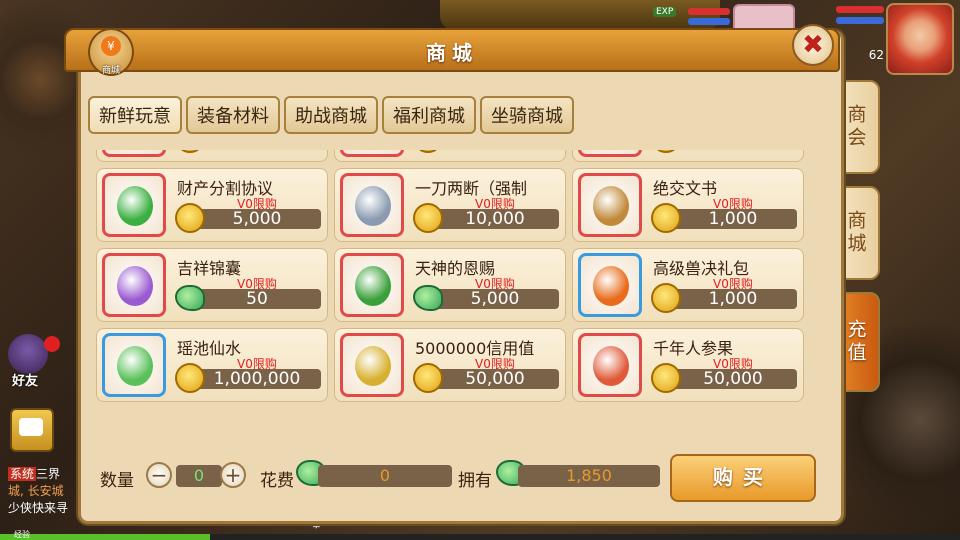  I want to click on chat-bubble-icon, so click(31, 427).